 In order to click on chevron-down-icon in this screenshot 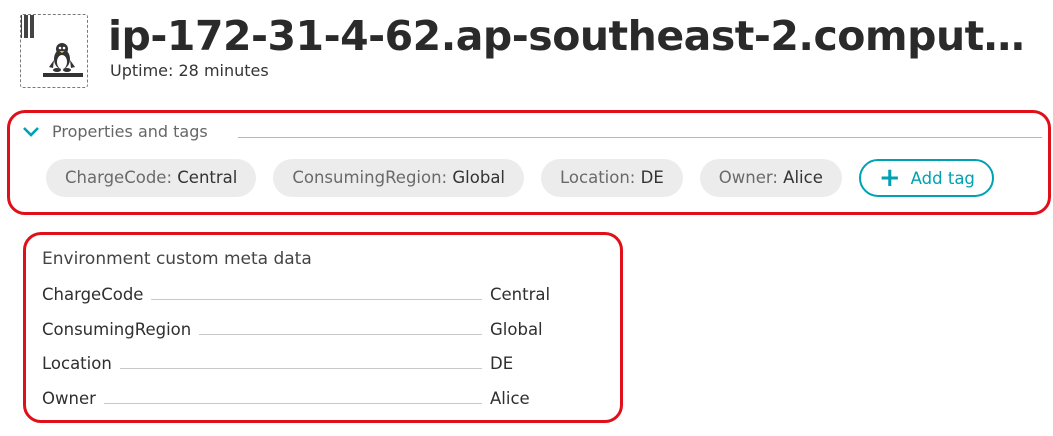, I will do `click(31, 131)`.